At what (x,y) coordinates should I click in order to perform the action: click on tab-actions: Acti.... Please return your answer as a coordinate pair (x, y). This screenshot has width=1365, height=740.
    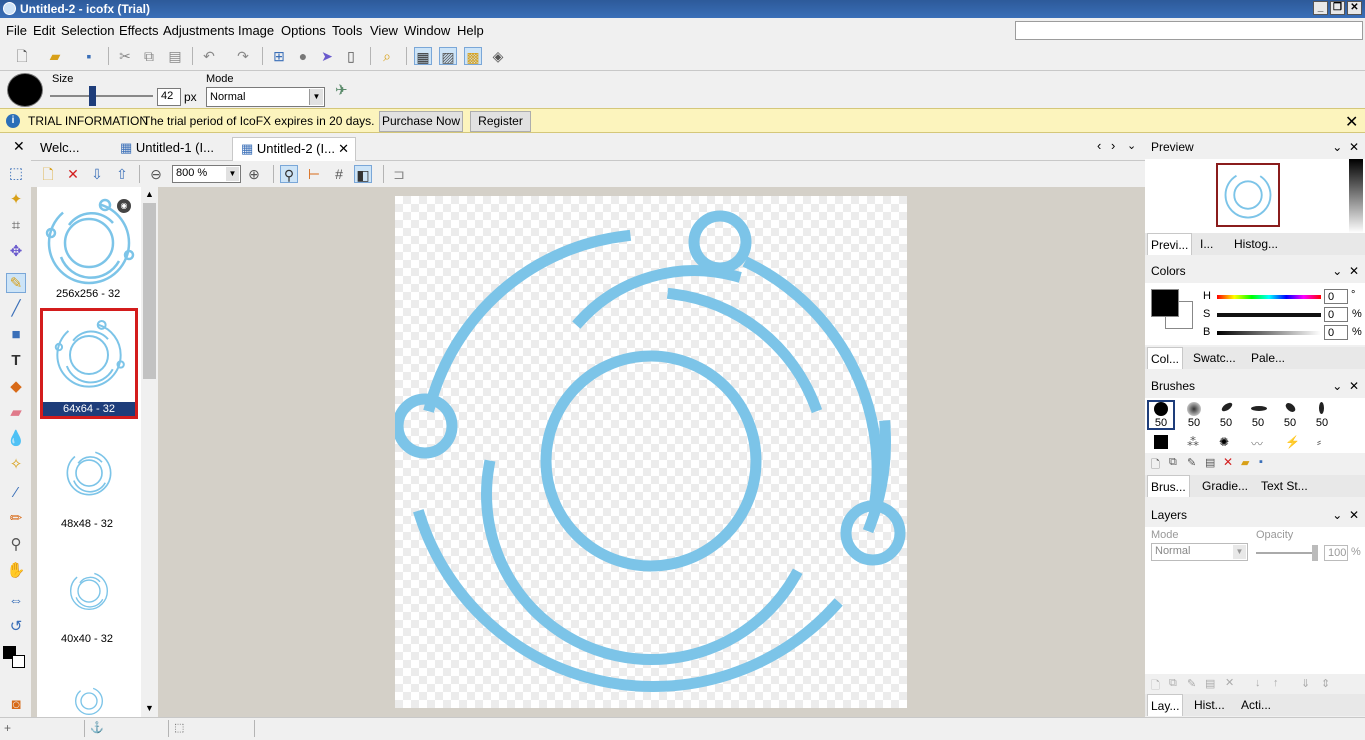
    Looking at the image, I should click on (1256, 705).